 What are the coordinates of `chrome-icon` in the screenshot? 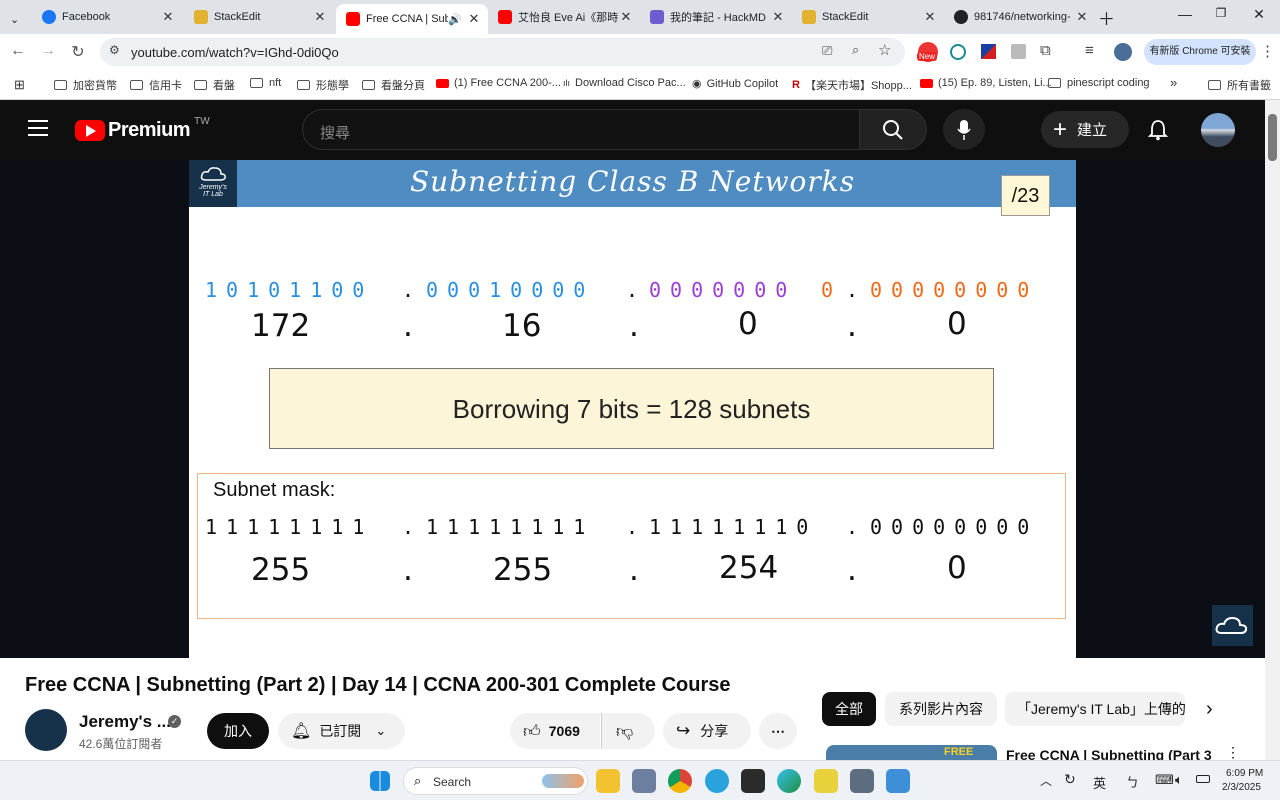 It's located at (680, 781).